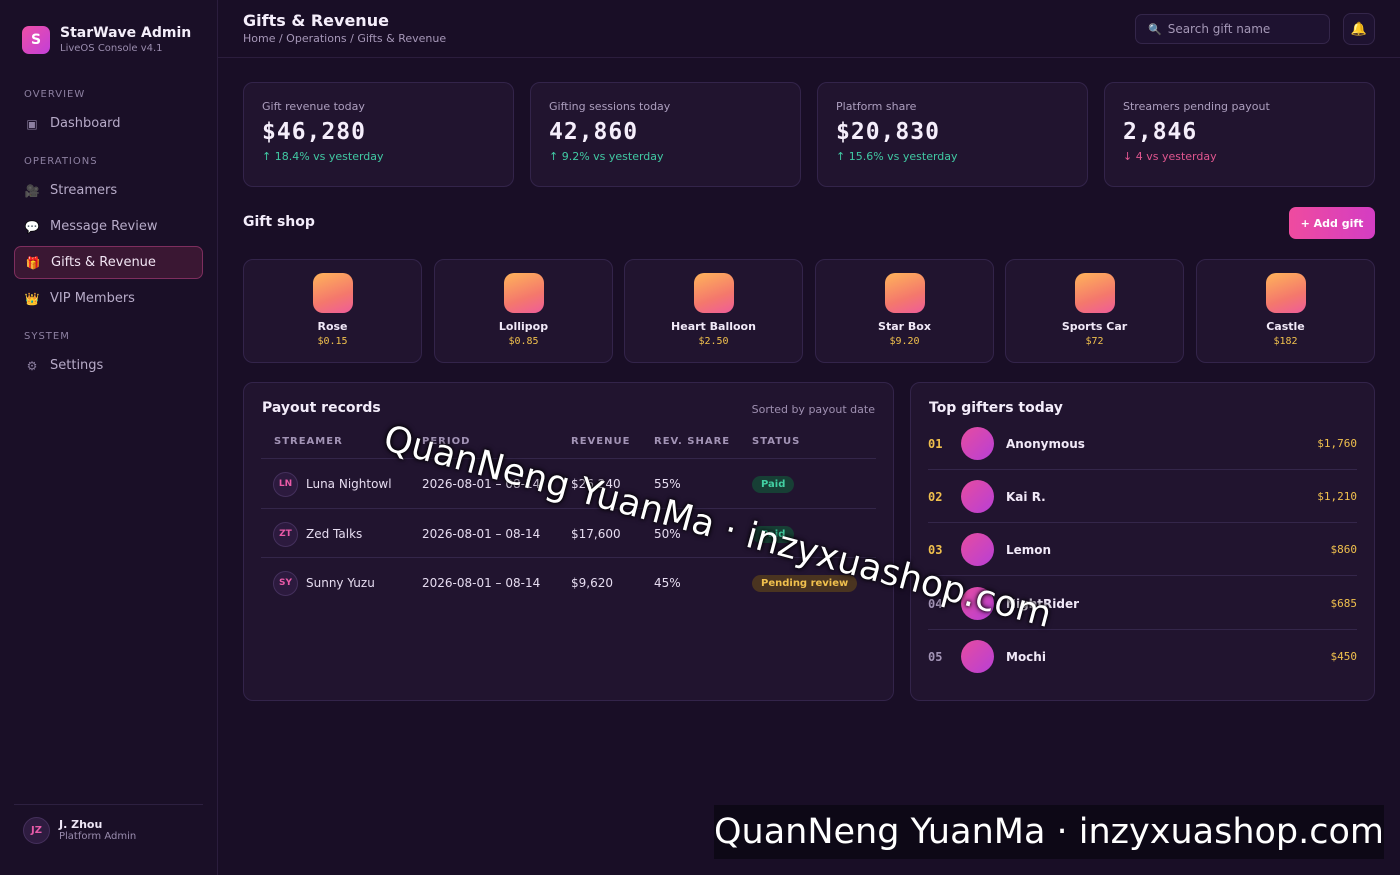  What do you see at coordinates (996, 408) in the screenshot?
I see `panel-title: Top gifters today` at bounding box center [996, 408].